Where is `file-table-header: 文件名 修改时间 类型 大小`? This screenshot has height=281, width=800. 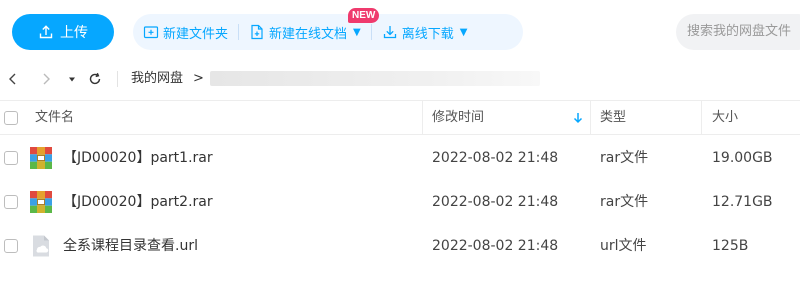
file-table-header: 文件名 修改时间 类型 大小 is located at coordinates (400, 117).